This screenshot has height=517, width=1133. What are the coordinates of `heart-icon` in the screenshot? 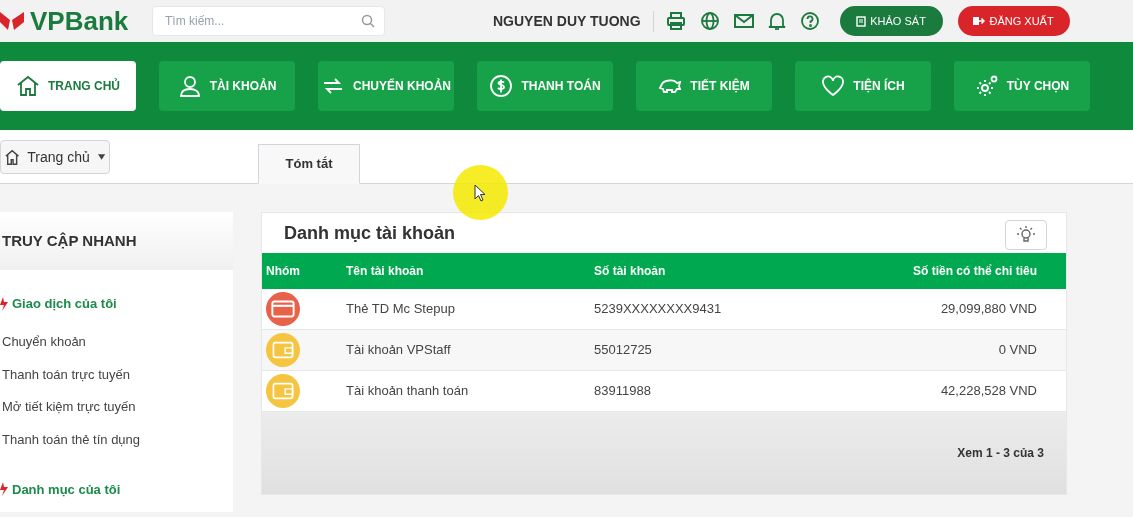 It's located at (833, 86).